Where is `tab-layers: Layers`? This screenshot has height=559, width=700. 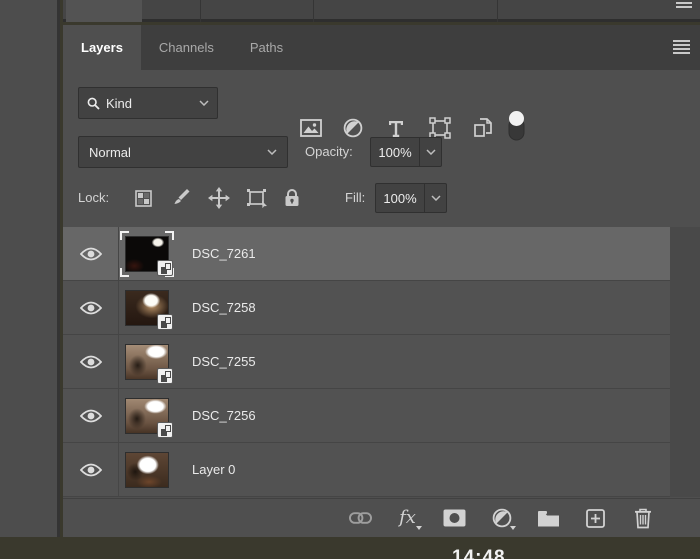 tab-layers: Layers is located at coordinates (102, 47).